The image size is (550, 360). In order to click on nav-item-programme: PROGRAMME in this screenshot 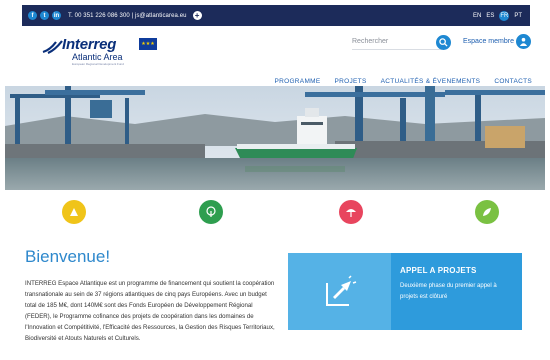, I will do `click(297, 81)`.